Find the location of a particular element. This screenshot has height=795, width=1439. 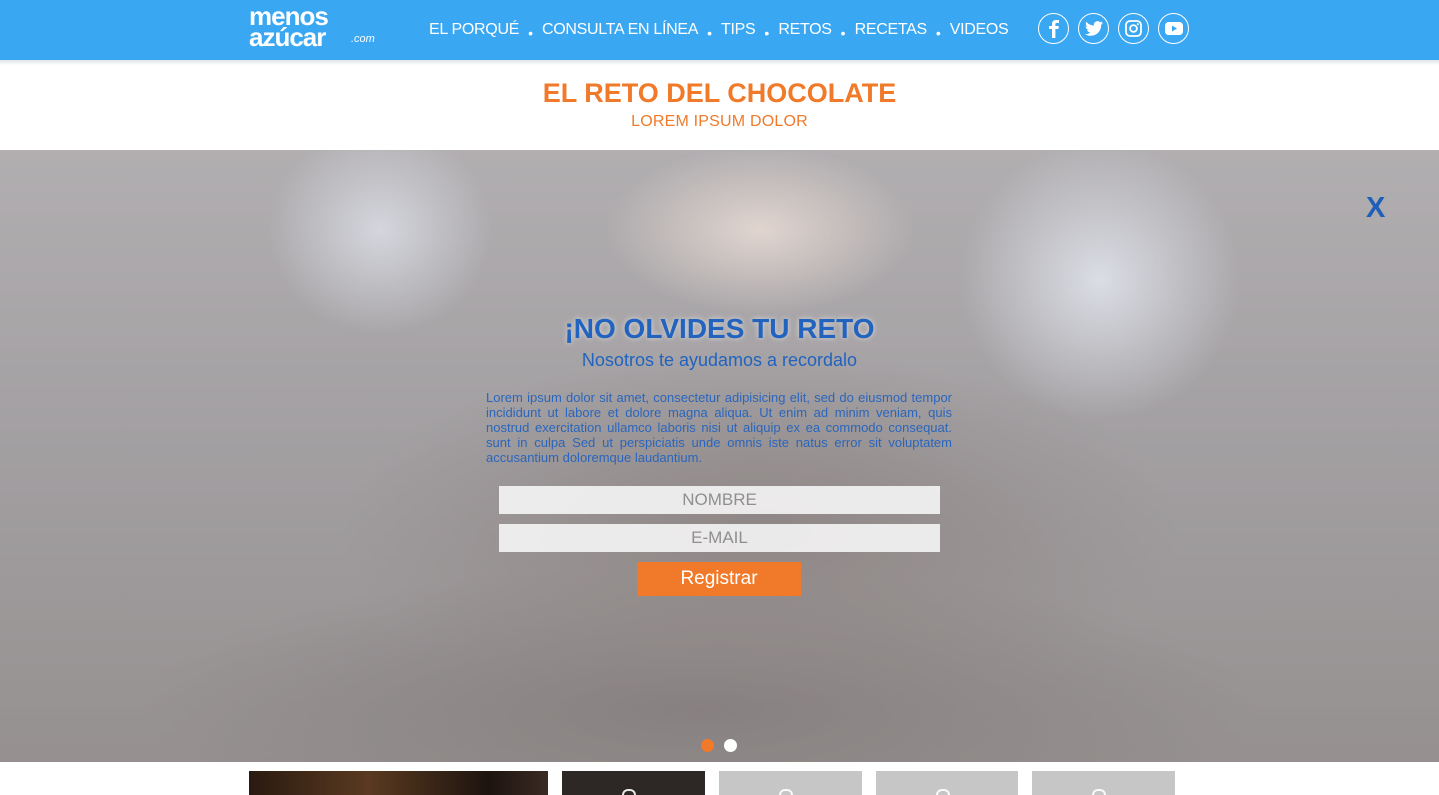

facebook-icon is located at coordinates (1053, 28).